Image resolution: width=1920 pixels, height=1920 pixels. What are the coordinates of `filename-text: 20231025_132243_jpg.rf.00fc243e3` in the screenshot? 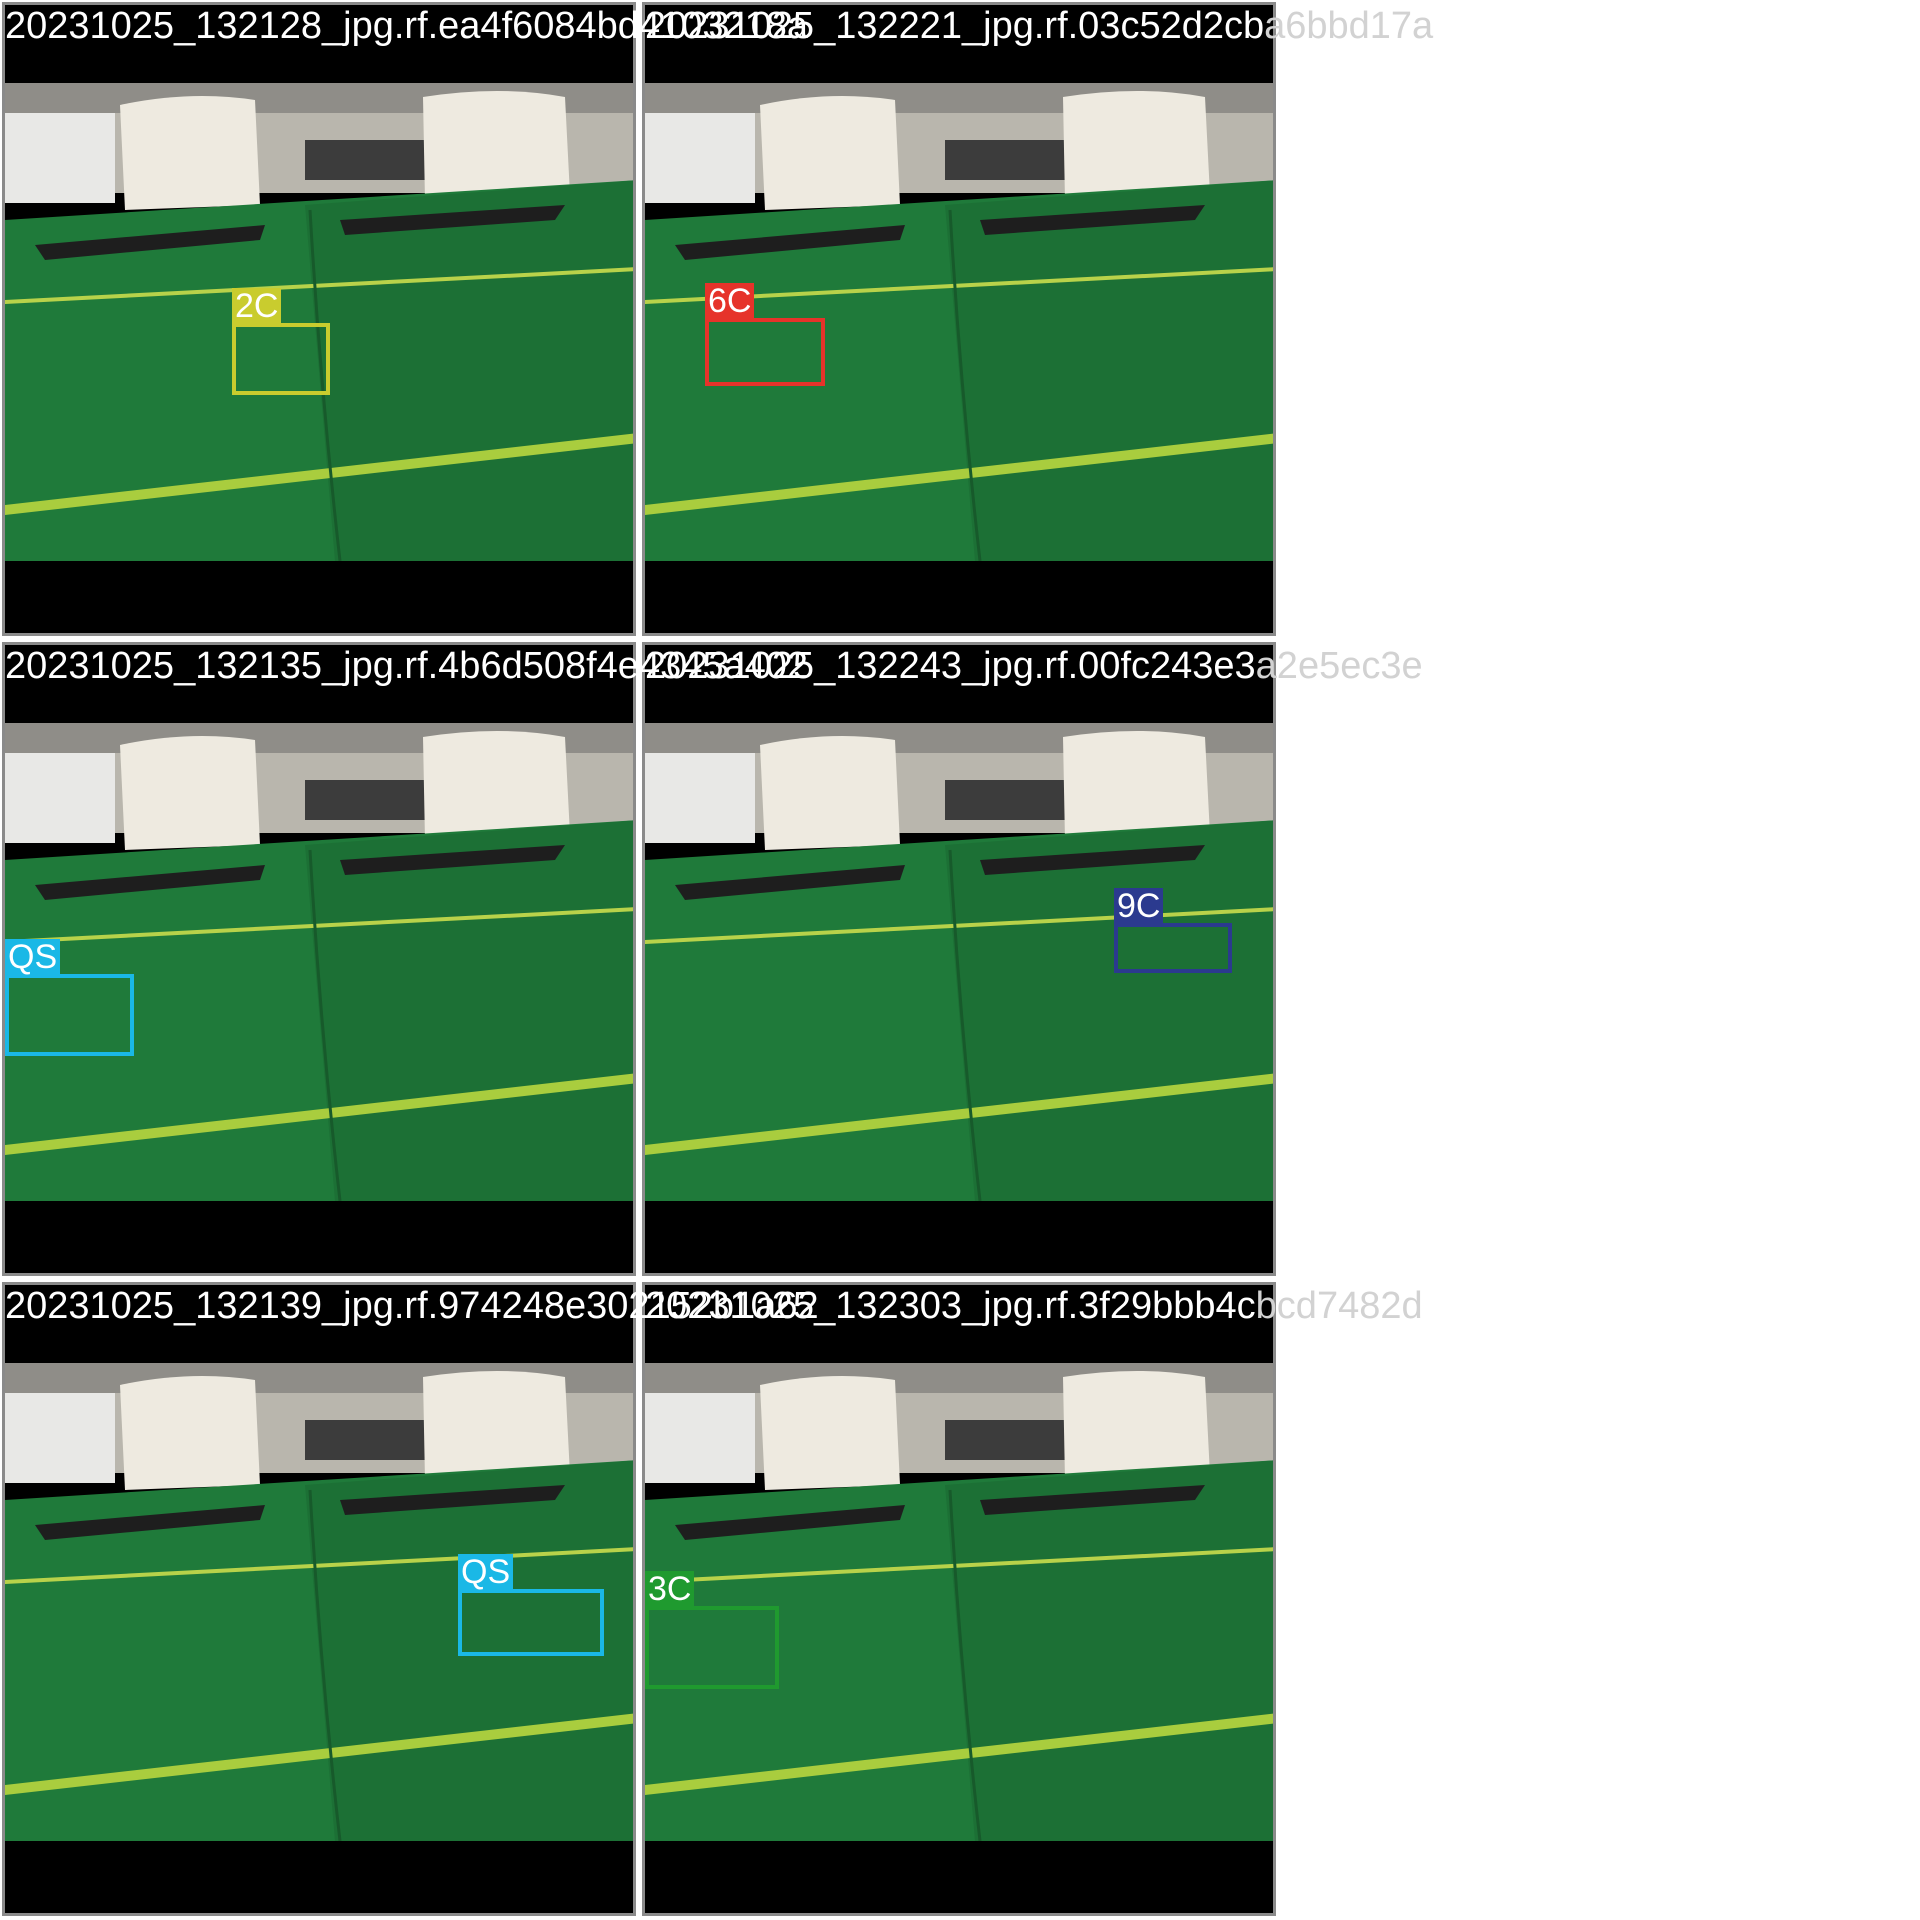 It's located at (950, 666).